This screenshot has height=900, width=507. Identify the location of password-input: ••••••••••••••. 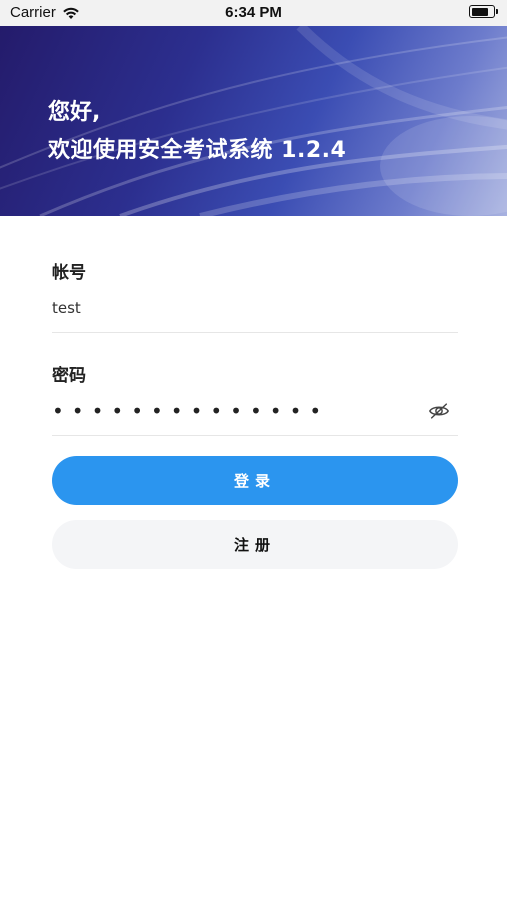
(190, 411).